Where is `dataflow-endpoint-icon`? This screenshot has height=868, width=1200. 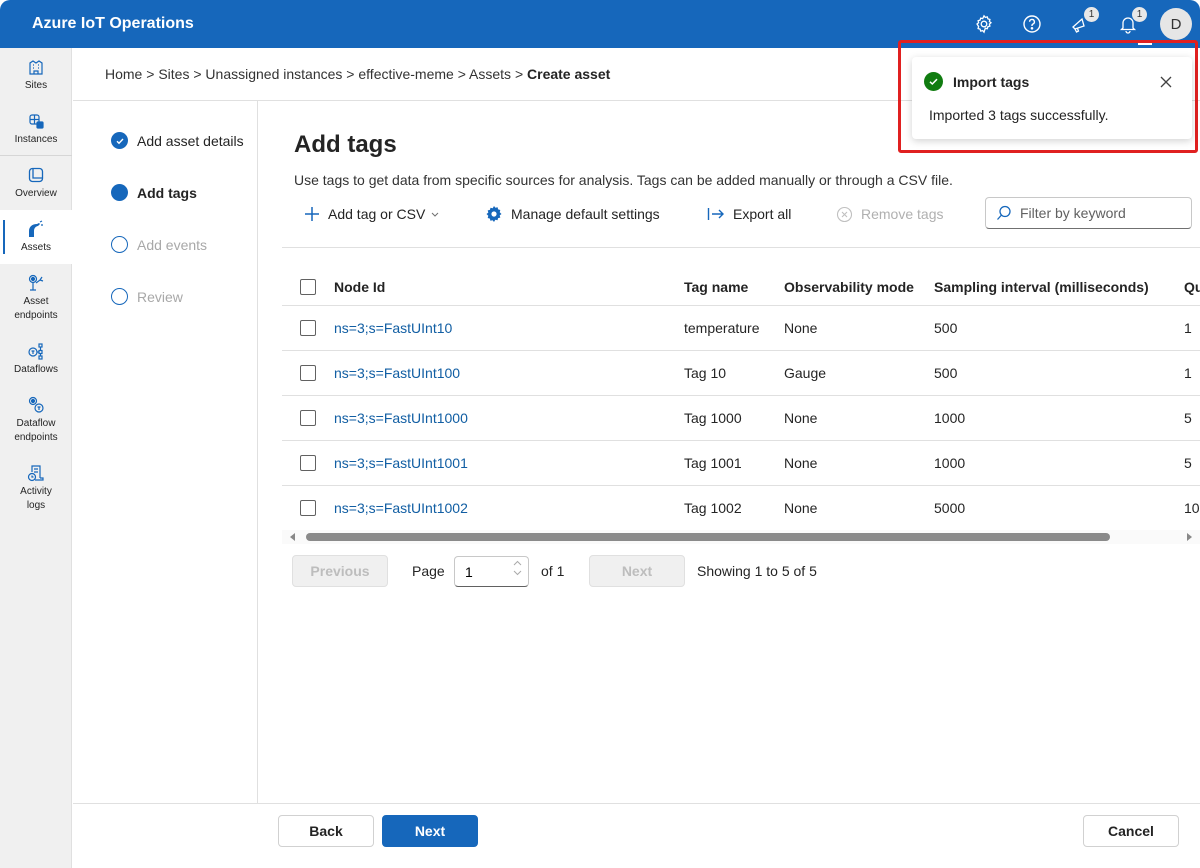
dataflow-endpoint-icon is located at coordinates (36, 404).